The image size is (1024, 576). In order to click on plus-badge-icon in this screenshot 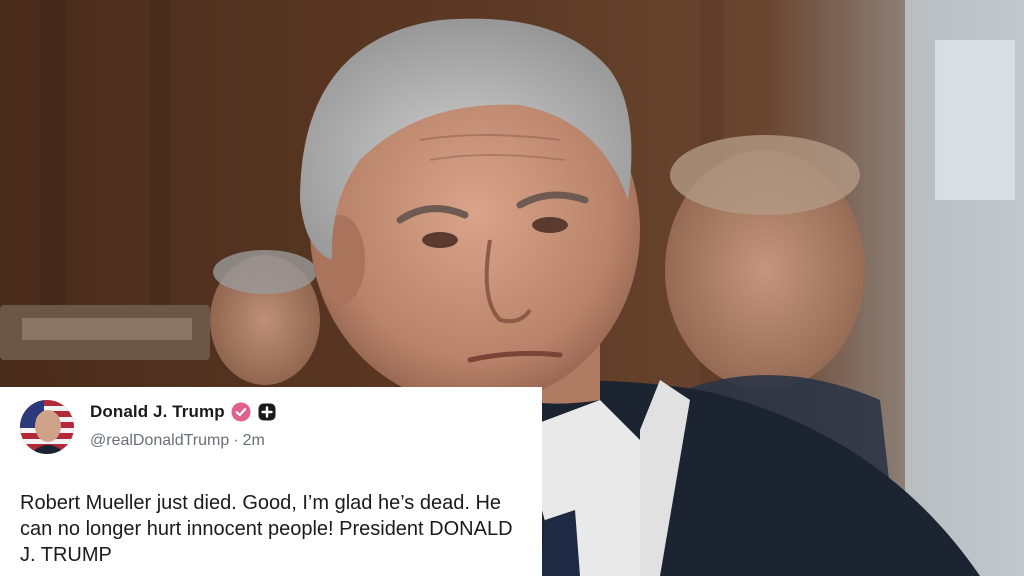, I will do `click(267, 412)`.